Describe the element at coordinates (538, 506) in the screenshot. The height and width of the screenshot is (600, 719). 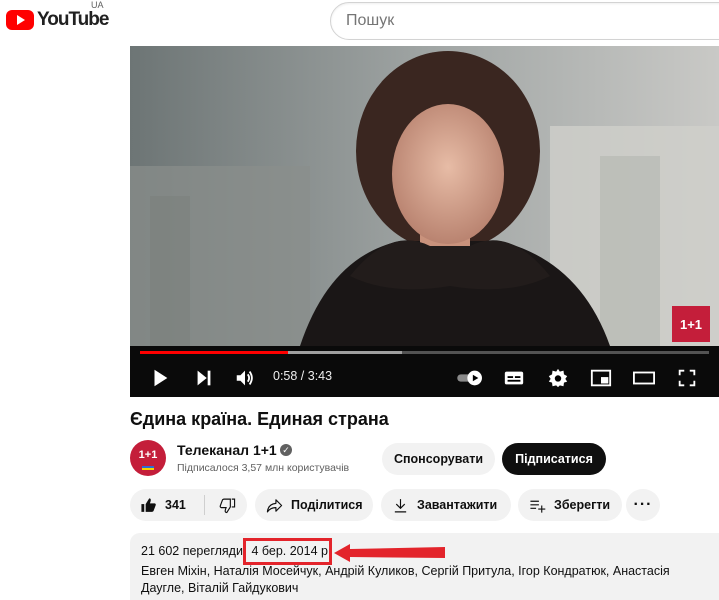
I see `add-to-playlist-icon` at that location.